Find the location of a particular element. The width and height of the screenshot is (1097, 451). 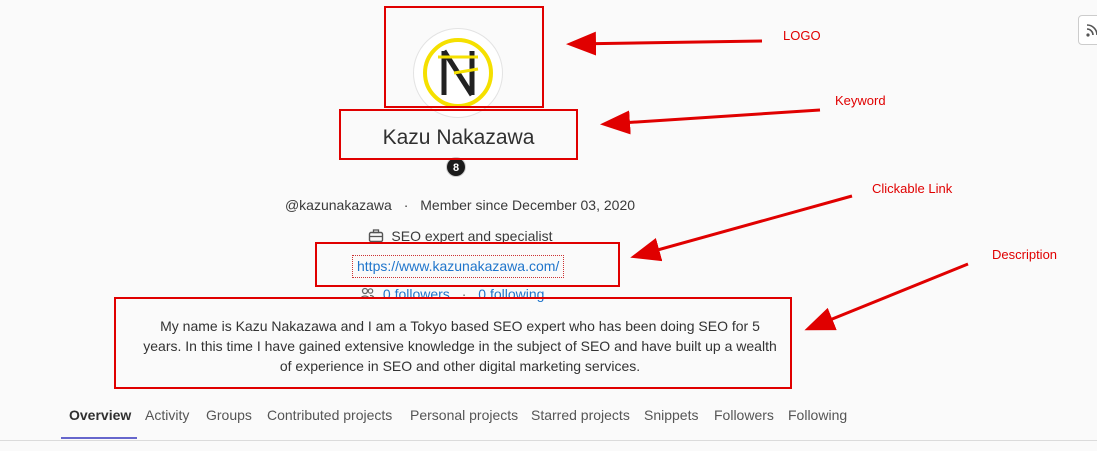

tab-following: Following is located at coordinates (817, 415).